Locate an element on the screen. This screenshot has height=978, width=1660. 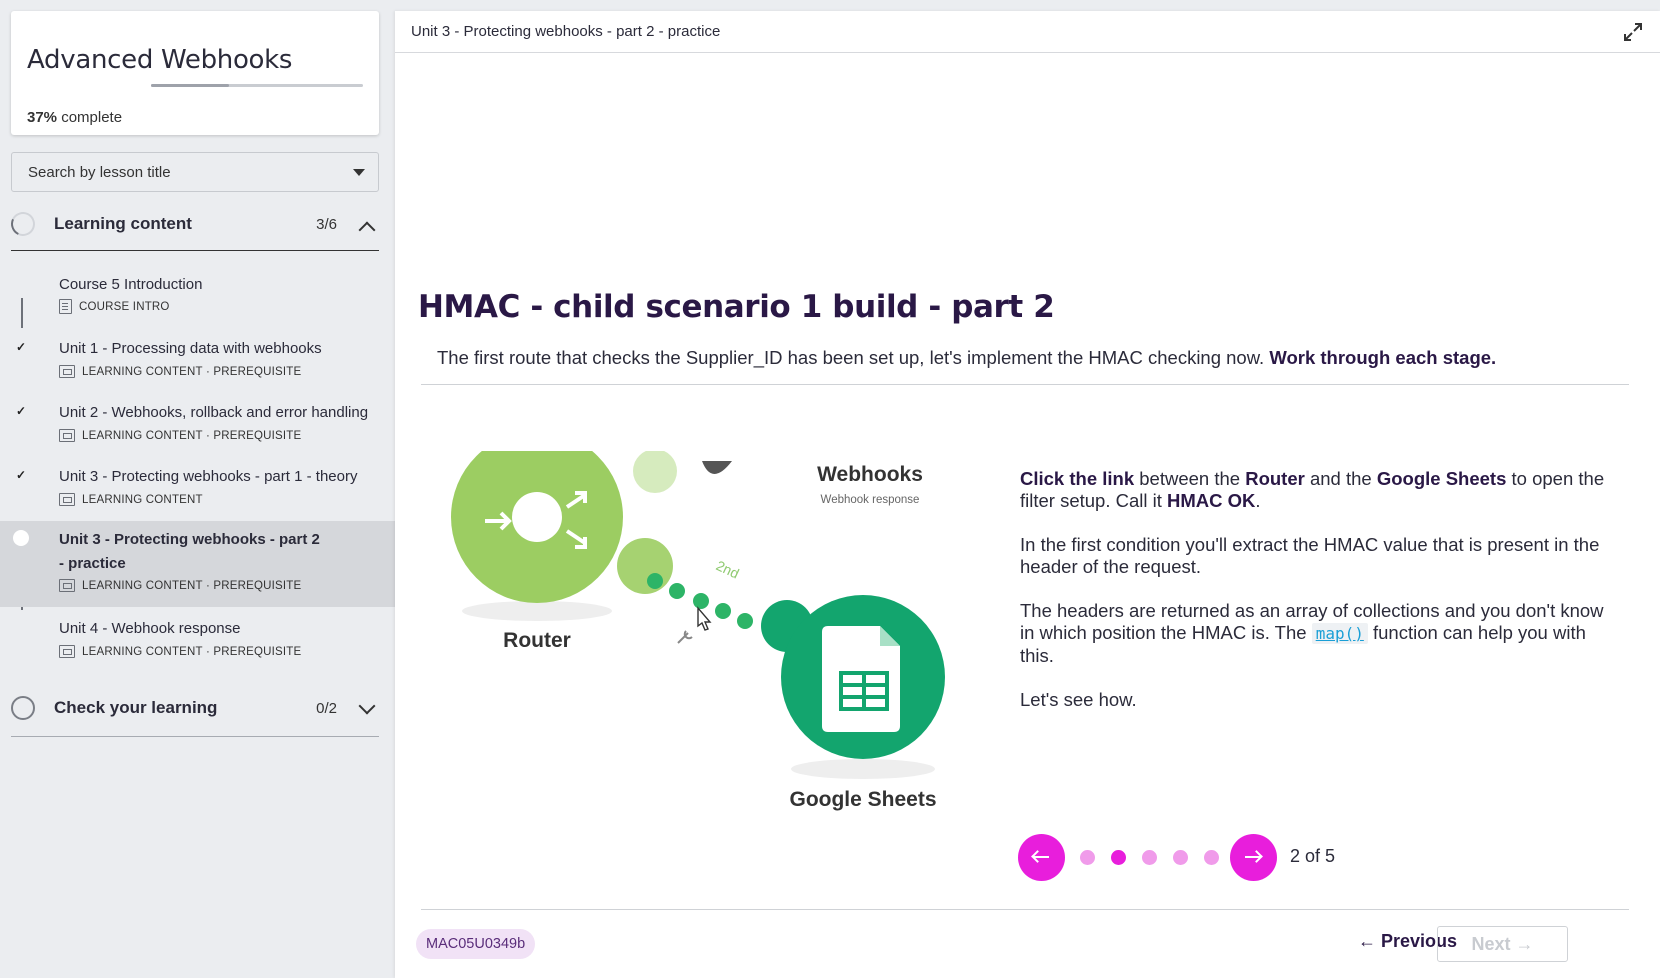
arrow-right-icon is located at coordinates (1253, 857).